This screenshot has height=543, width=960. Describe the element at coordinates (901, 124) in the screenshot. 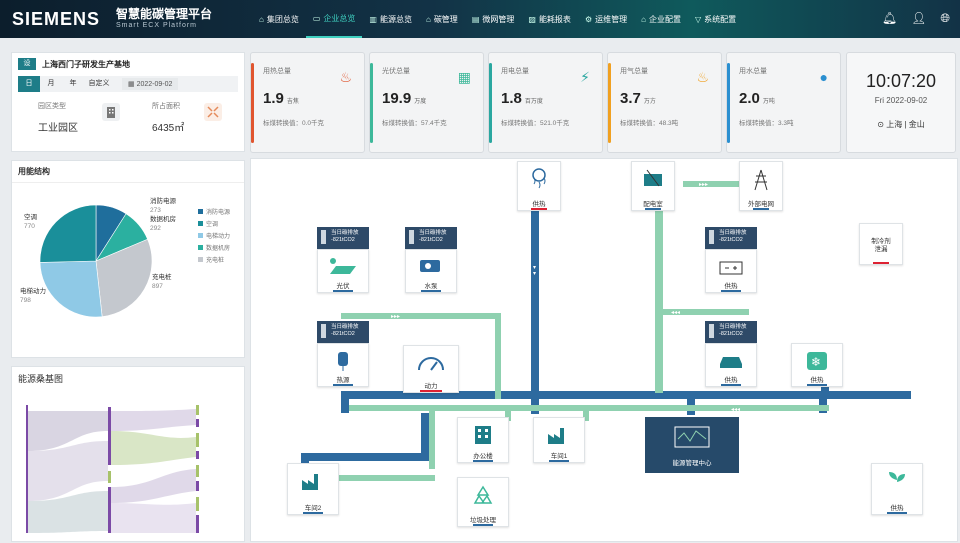

I see `clock-location: ⊙ 上海 | 金山` at that location.